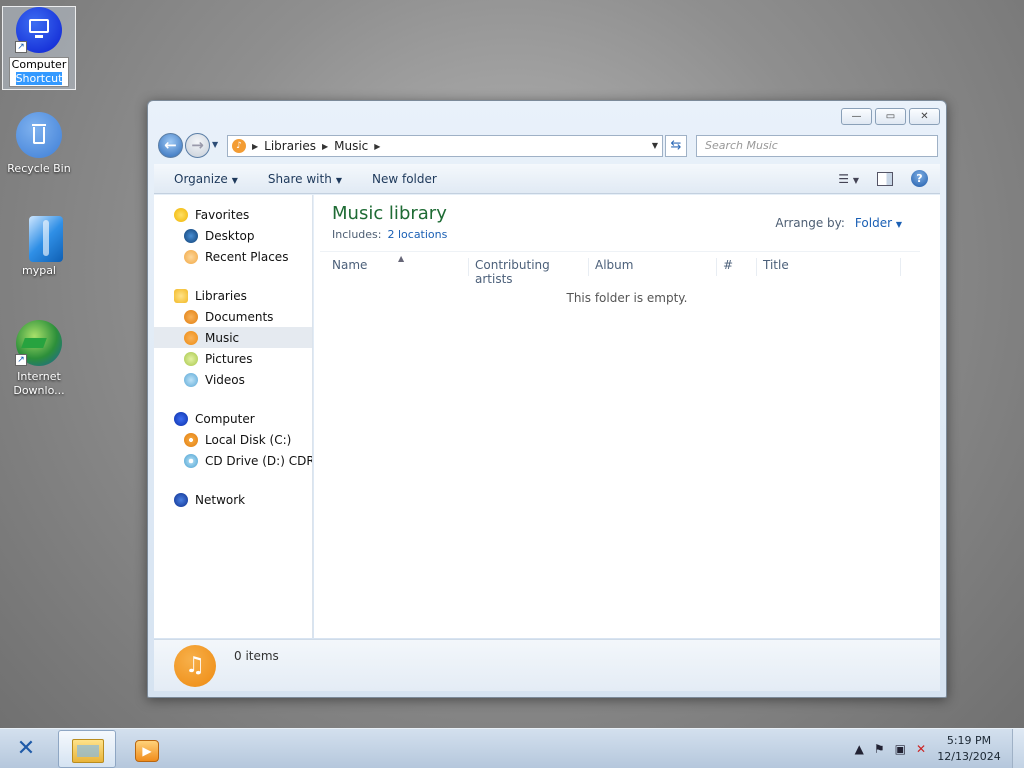 This screenshot has height=768, width=1024. I want to click on caption-buttons: — ▭ ✕, so click(890, 116).